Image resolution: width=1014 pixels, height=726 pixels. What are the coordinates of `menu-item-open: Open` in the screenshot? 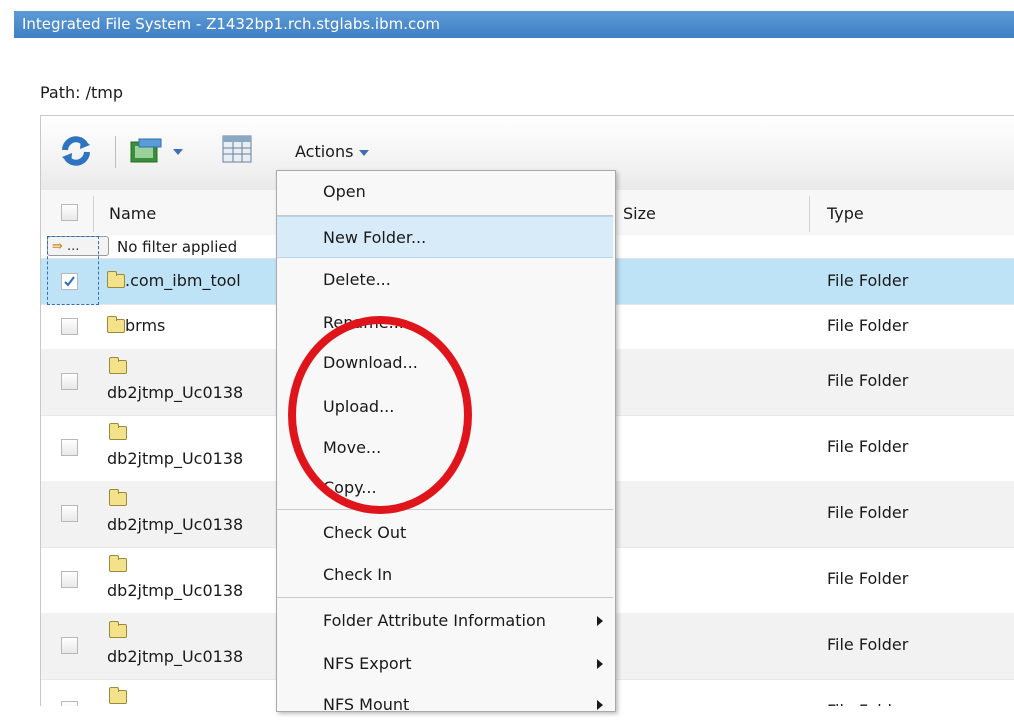 It's located at (445, 192).